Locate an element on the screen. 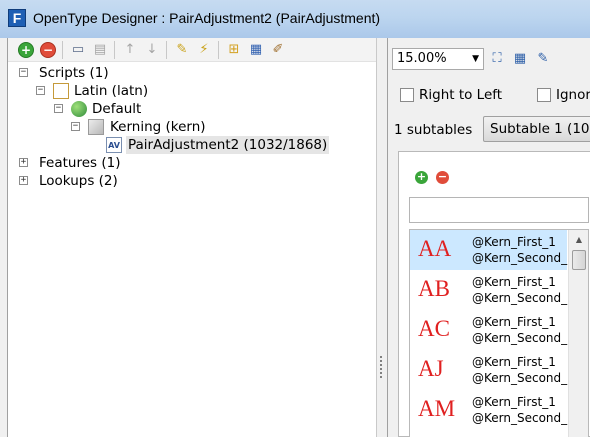 This screenshot has height=437, width=590. tree-node-features: Features (1) is located at coordinates (79, 163).